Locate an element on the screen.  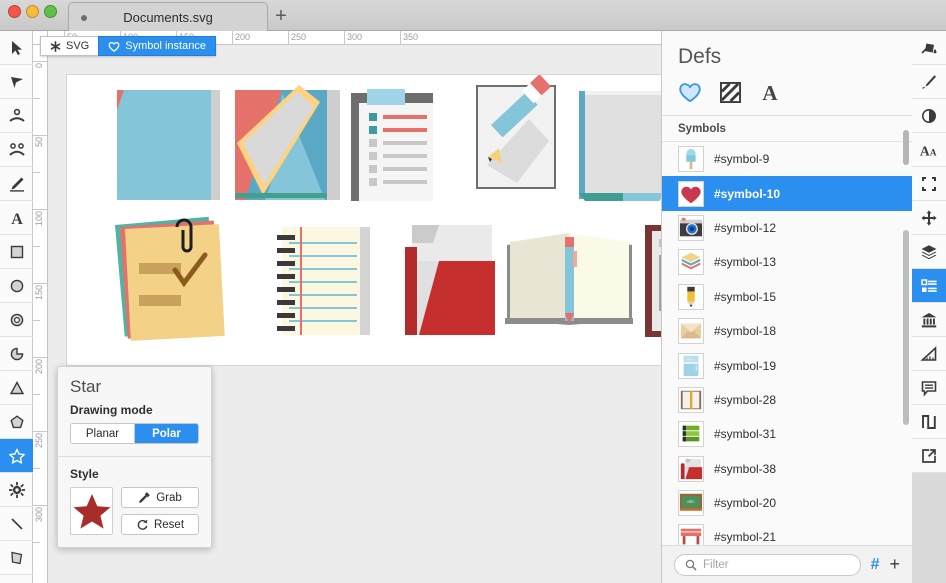
export-arrow-icon is located at coordinates (929, 455).